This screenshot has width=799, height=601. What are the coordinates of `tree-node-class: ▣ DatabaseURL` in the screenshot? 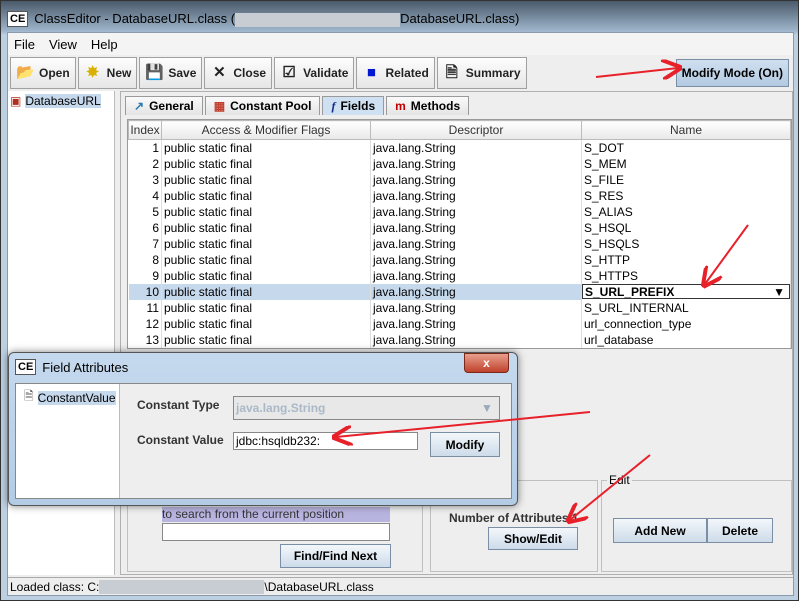 It's located at (61, 101).